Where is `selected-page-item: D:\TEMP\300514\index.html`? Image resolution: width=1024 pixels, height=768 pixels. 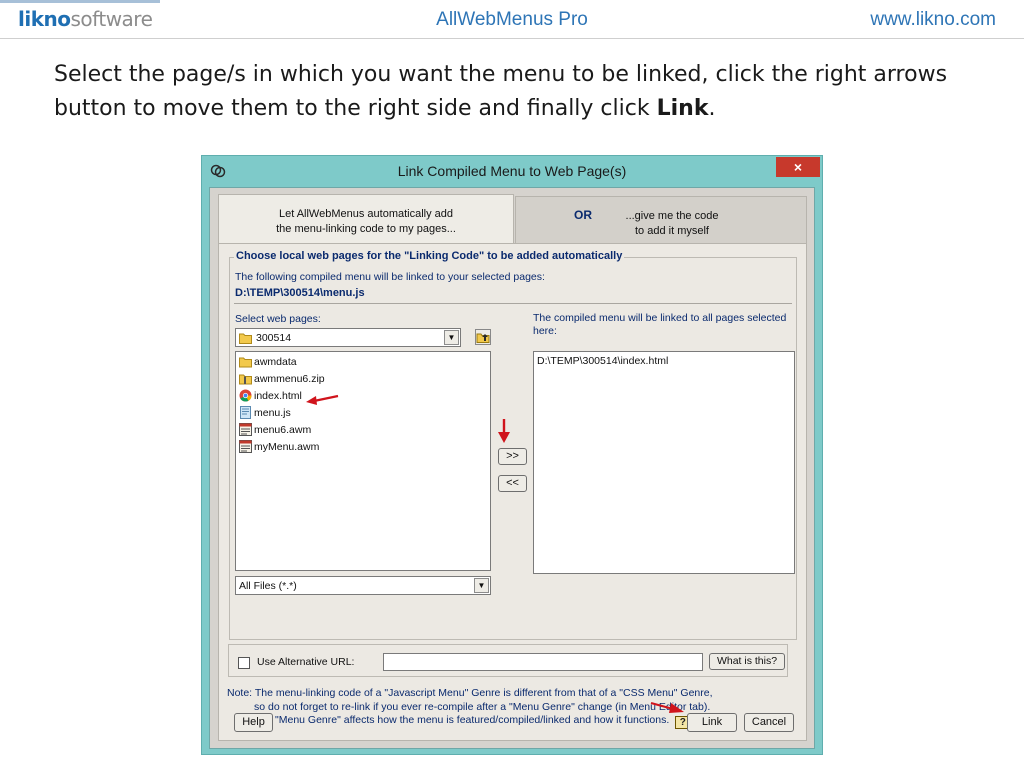
selected-page-item: D:\TEMP\300514\index.html is located at coordinates (602, 363).